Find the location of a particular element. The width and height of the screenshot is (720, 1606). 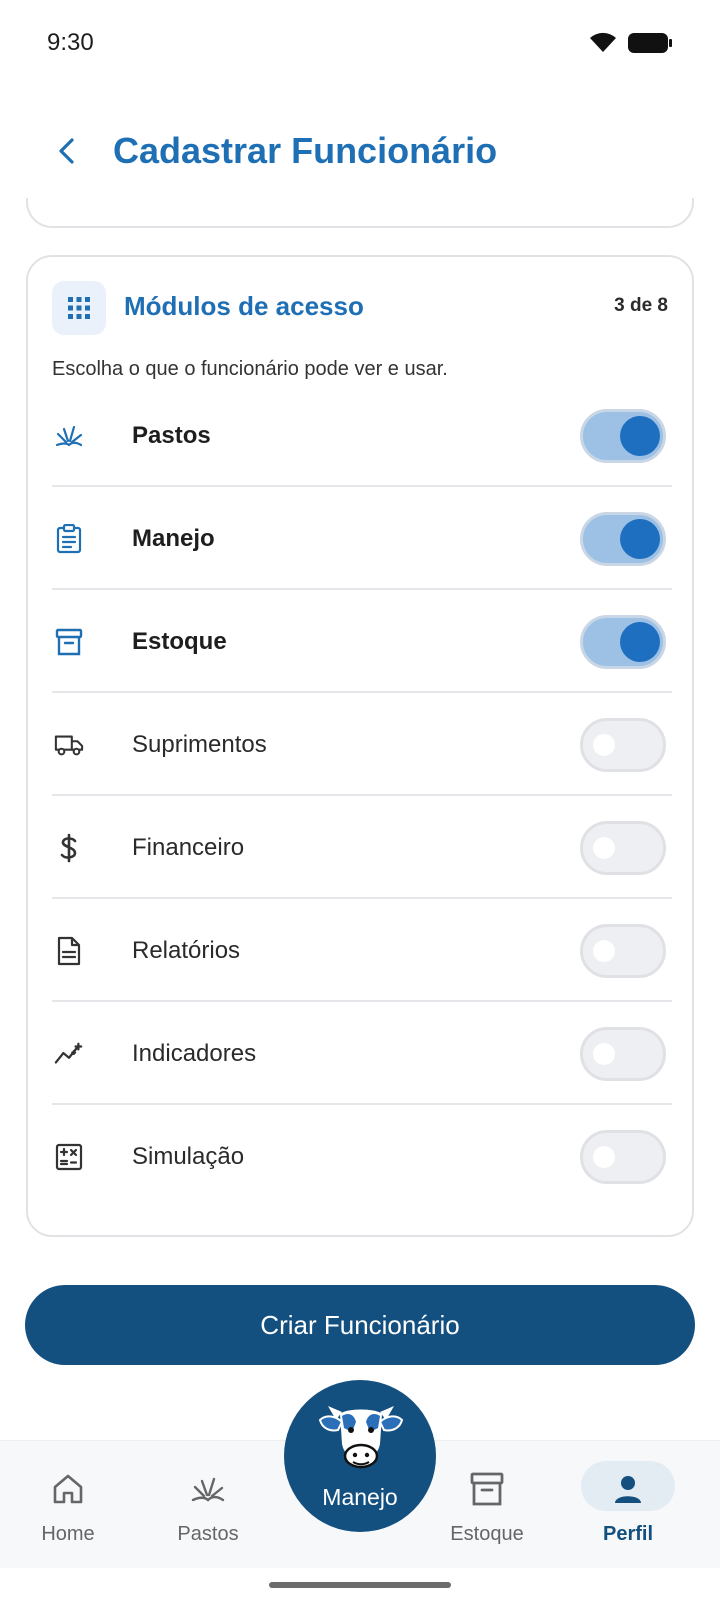

module-label: Indicadores is located at coordinates (194, 1053).